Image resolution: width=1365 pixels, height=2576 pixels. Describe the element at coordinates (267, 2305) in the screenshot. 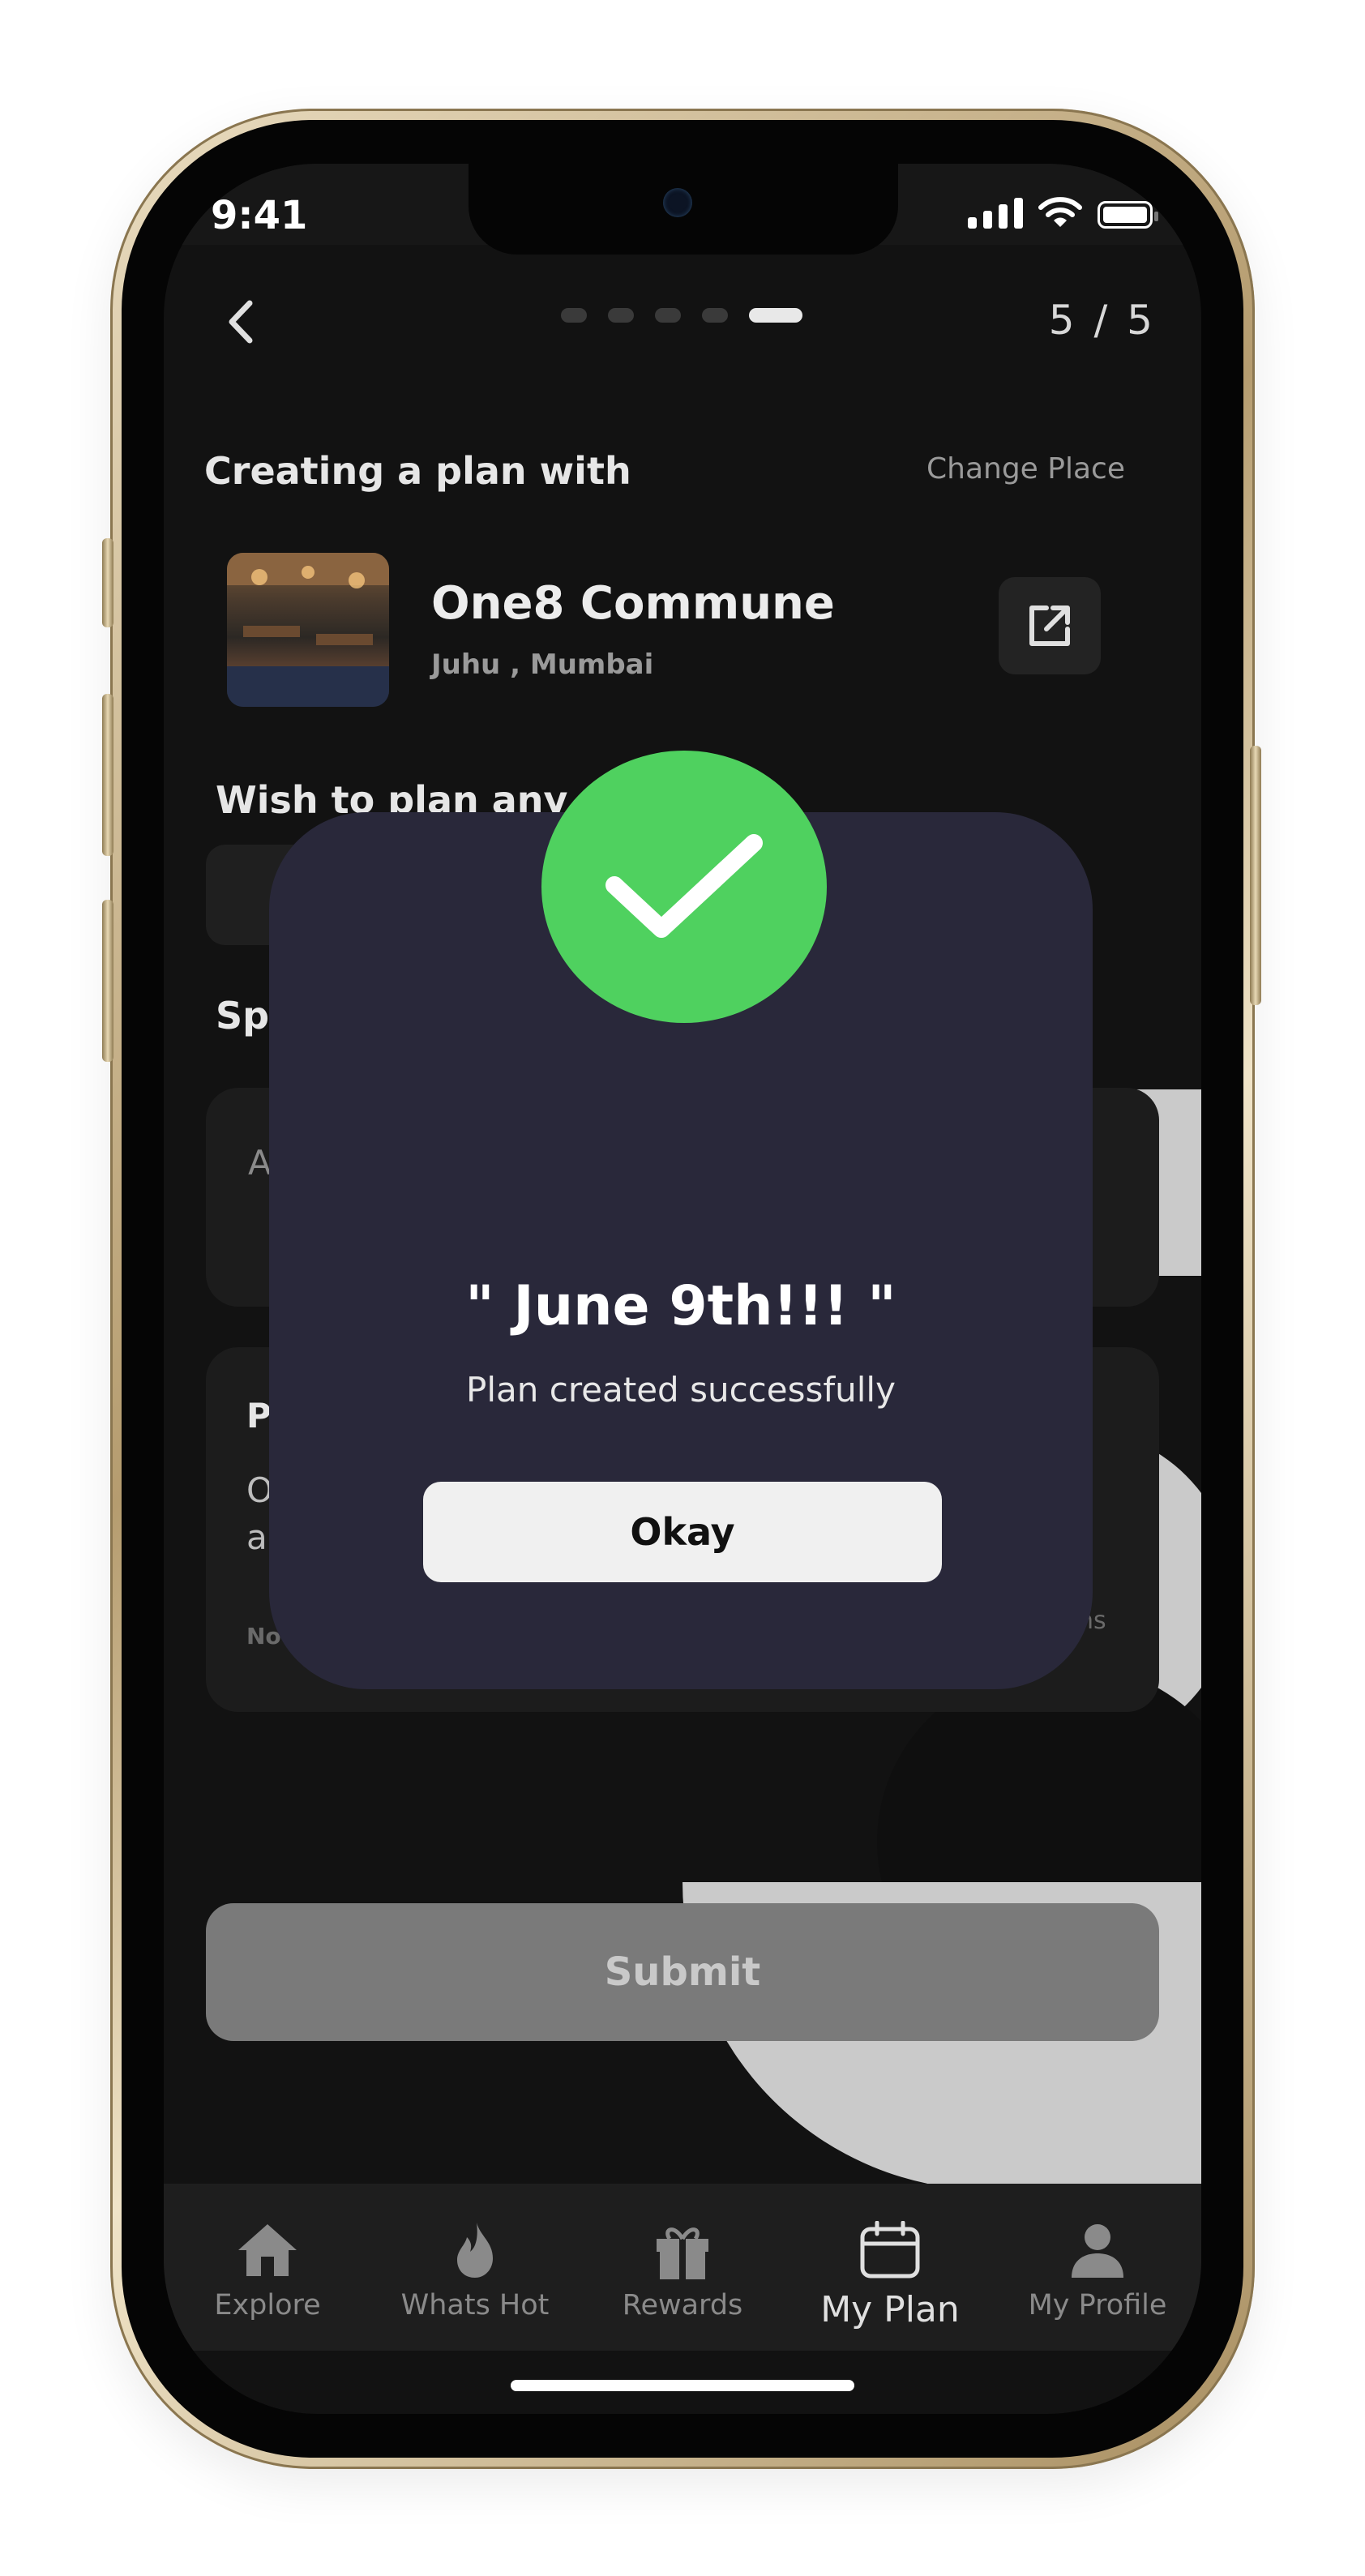

I see `tab-label: Explore` at that location.